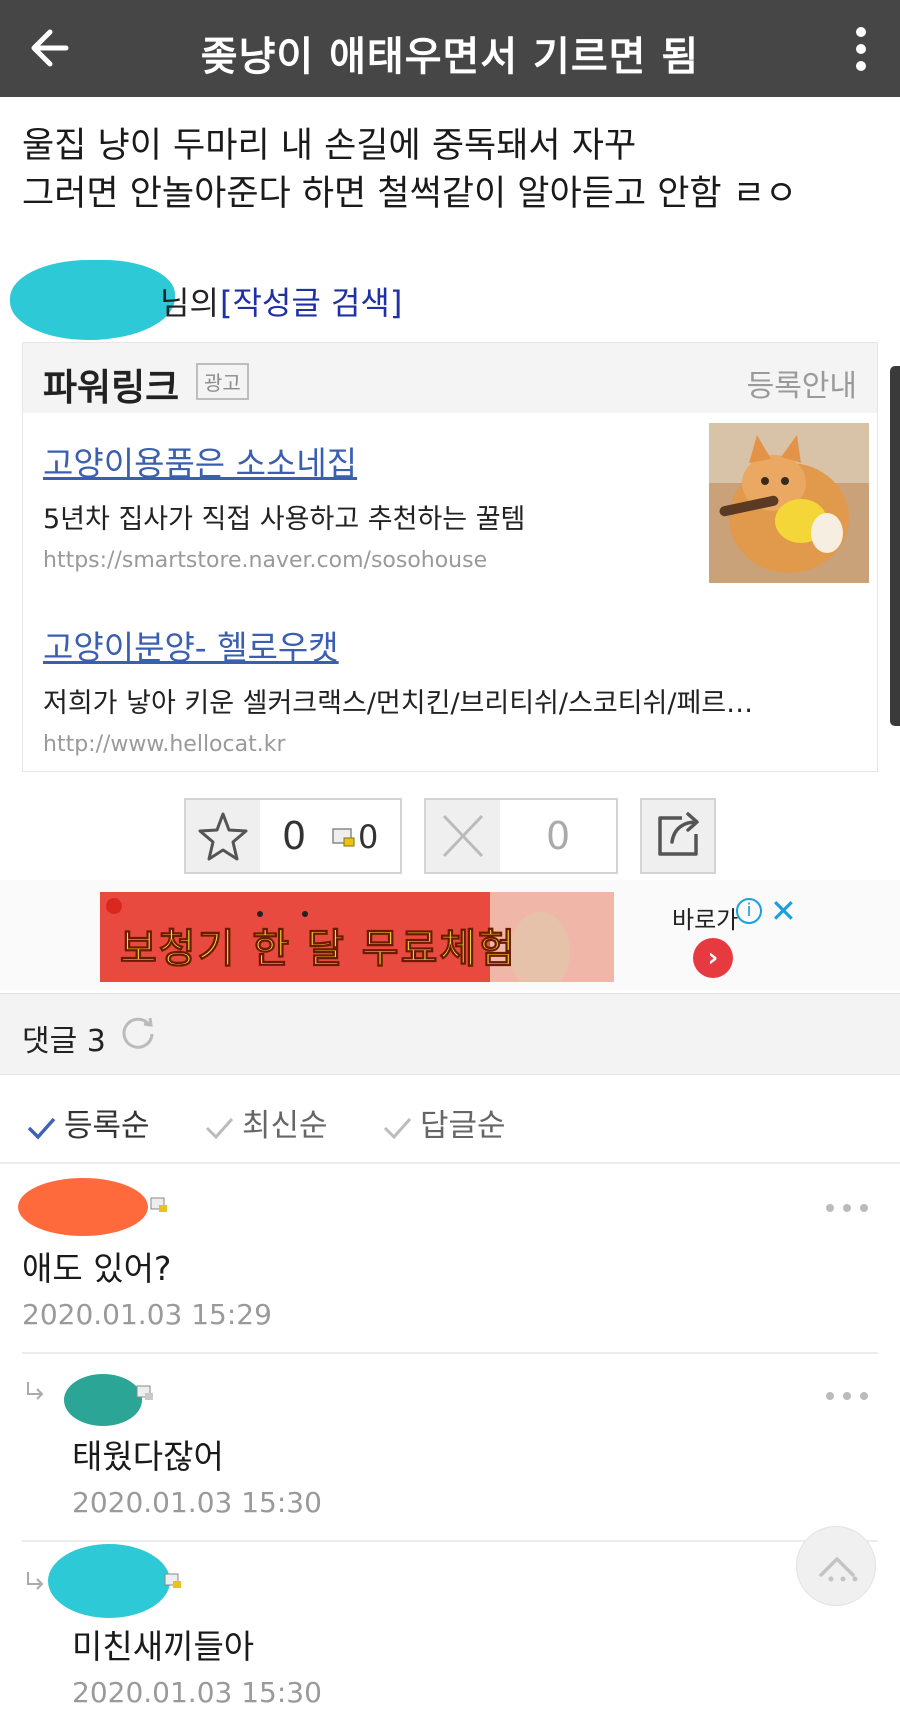 The image size is (900, 1721). Describe the element at coordinates (107, 1126) in the screenshot. I see `sort-label: 등록순` at that location.